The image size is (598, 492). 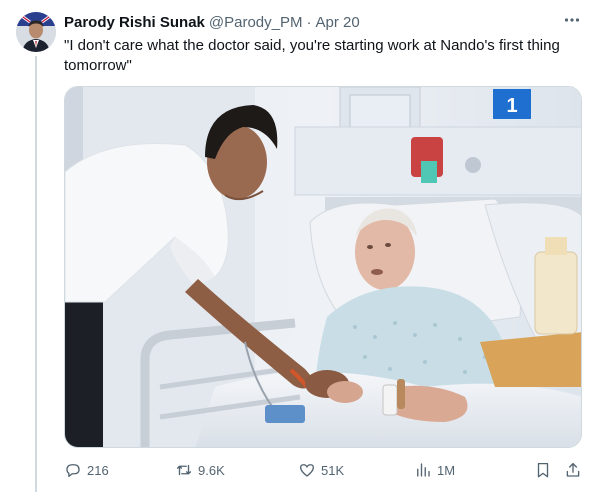 What do you see at coordinates (184, 470) in the screenshot?
I see `repost-icon` at bounding box center [184, 470].